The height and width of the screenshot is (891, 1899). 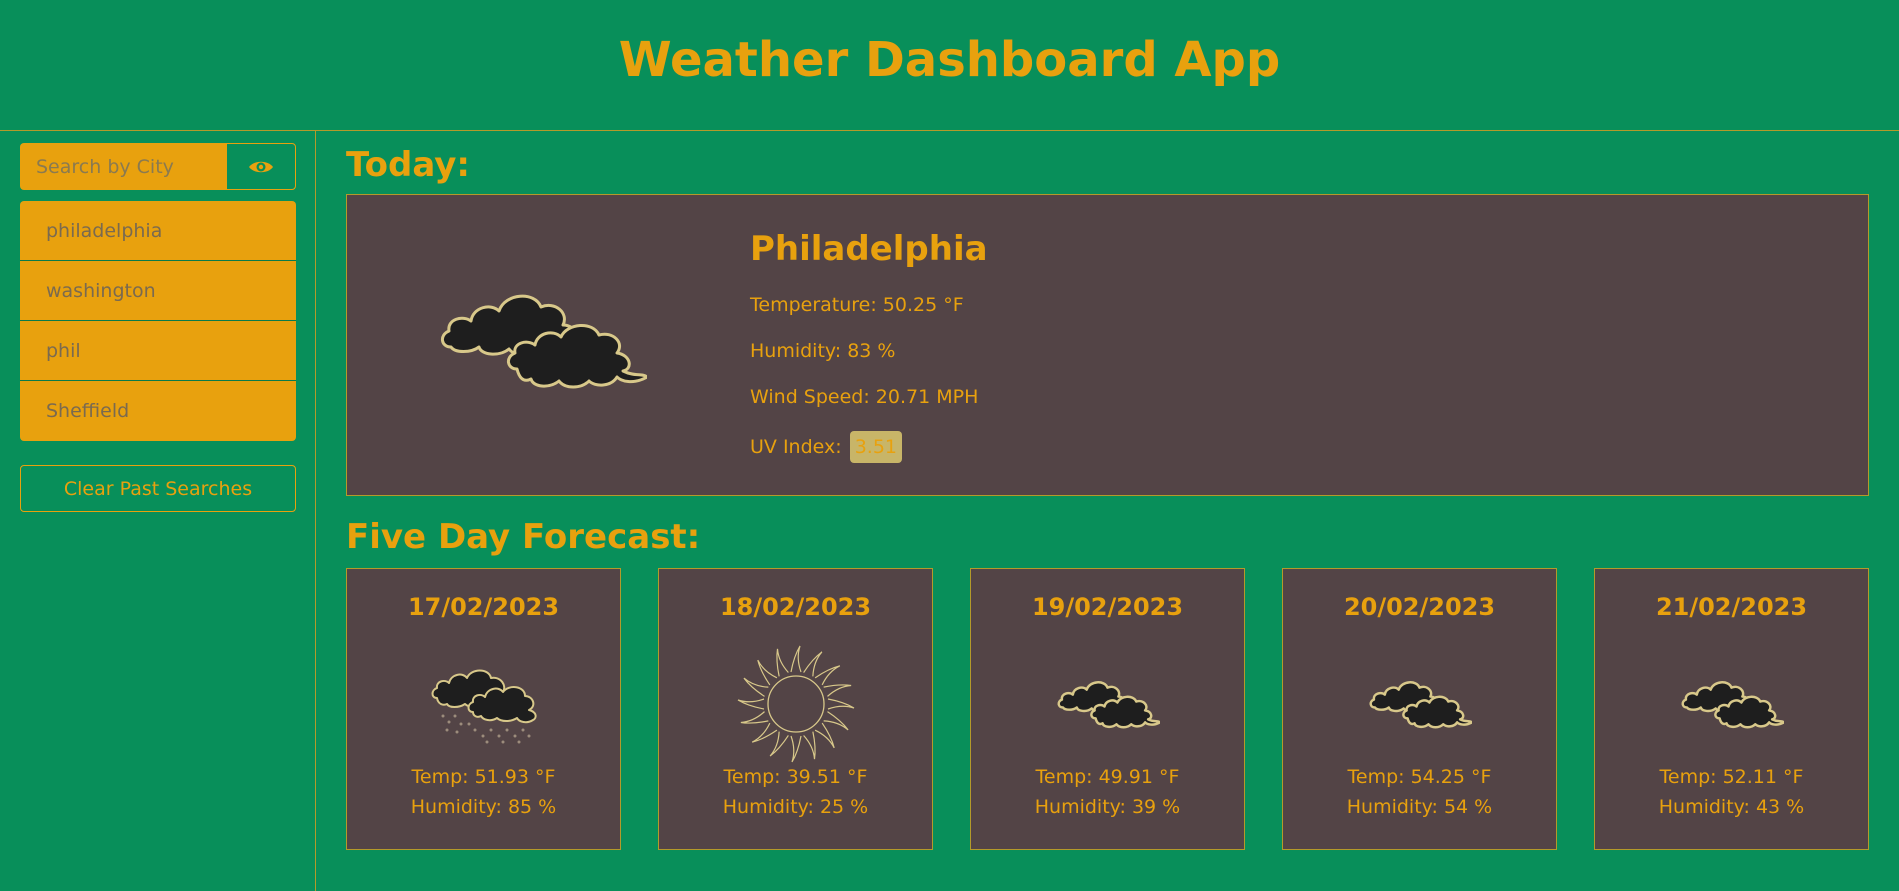 I want to click on temperature-text: Temperature: 50.25 °F, so click(x=857, y=305).